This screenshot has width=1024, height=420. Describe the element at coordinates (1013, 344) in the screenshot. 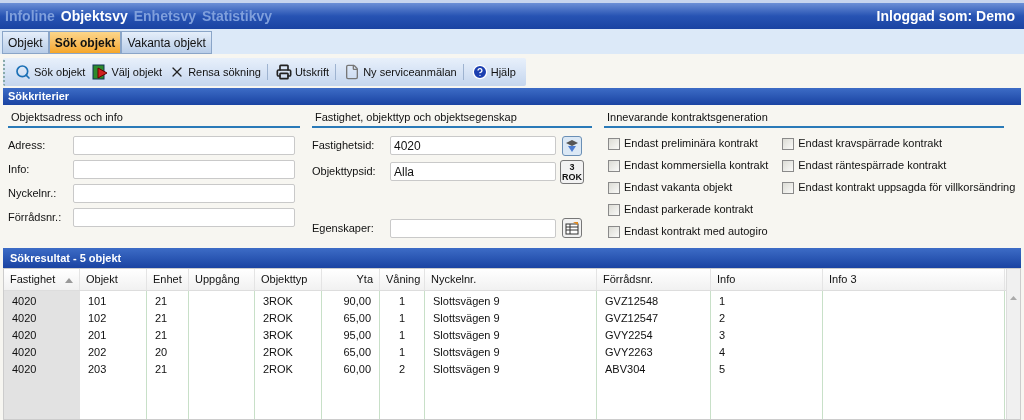

I see `scrollbar` at that location.